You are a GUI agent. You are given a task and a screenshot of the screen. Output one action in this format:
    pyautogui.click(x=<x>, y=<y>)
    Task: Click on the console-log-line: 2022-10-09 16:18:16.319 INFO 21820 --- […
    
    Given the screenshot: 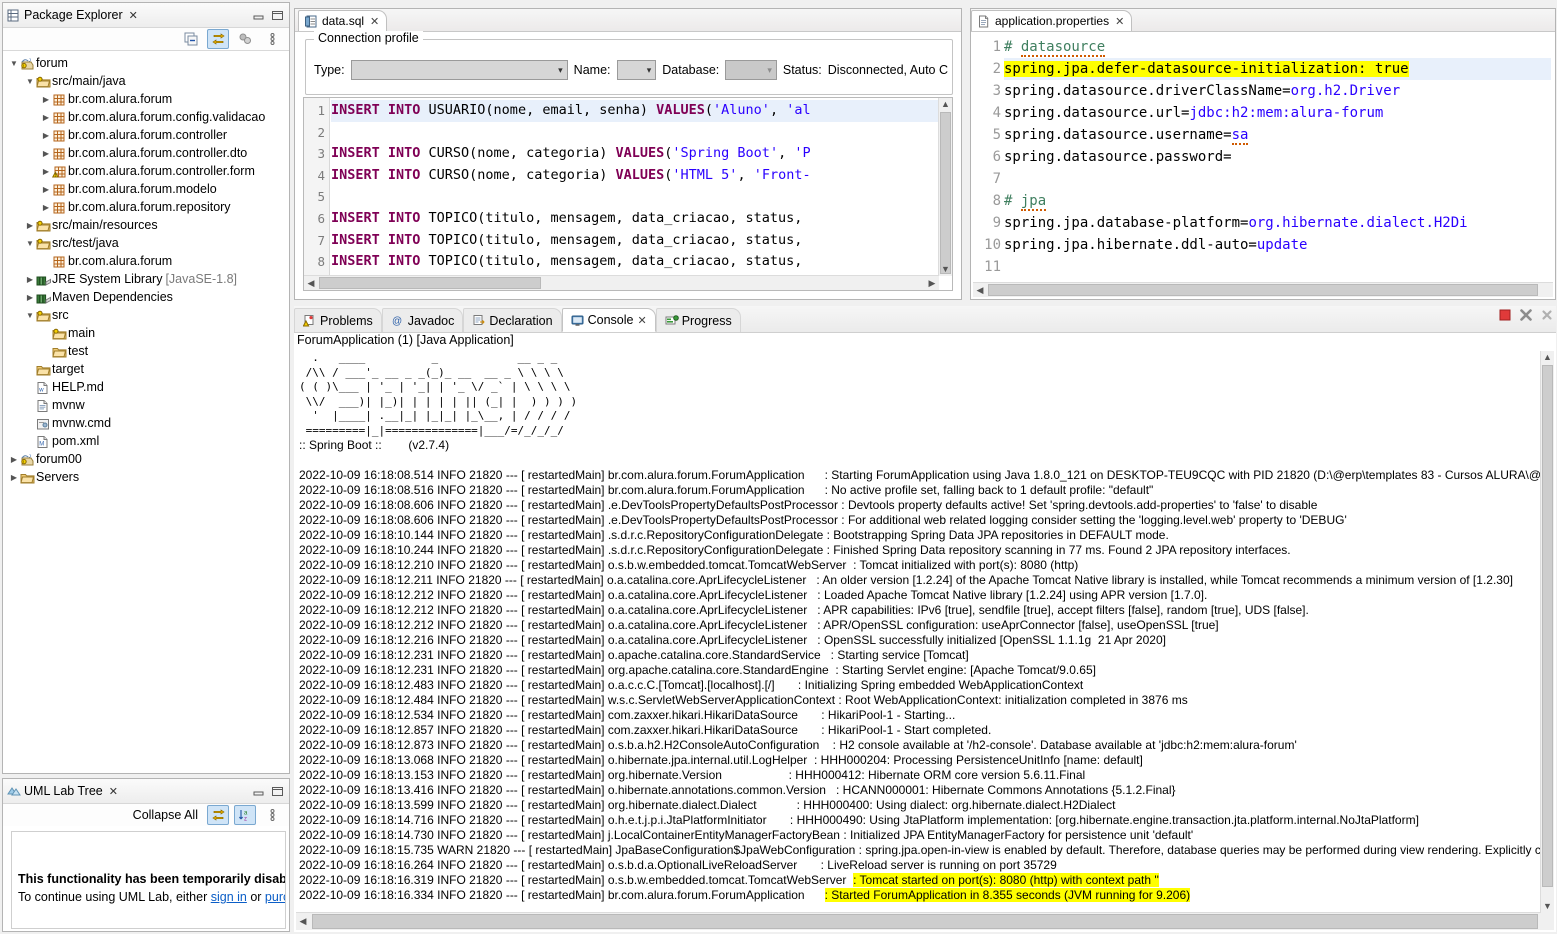 What is the action you would take?
    pyautogui.click(x=919, y=880)
    